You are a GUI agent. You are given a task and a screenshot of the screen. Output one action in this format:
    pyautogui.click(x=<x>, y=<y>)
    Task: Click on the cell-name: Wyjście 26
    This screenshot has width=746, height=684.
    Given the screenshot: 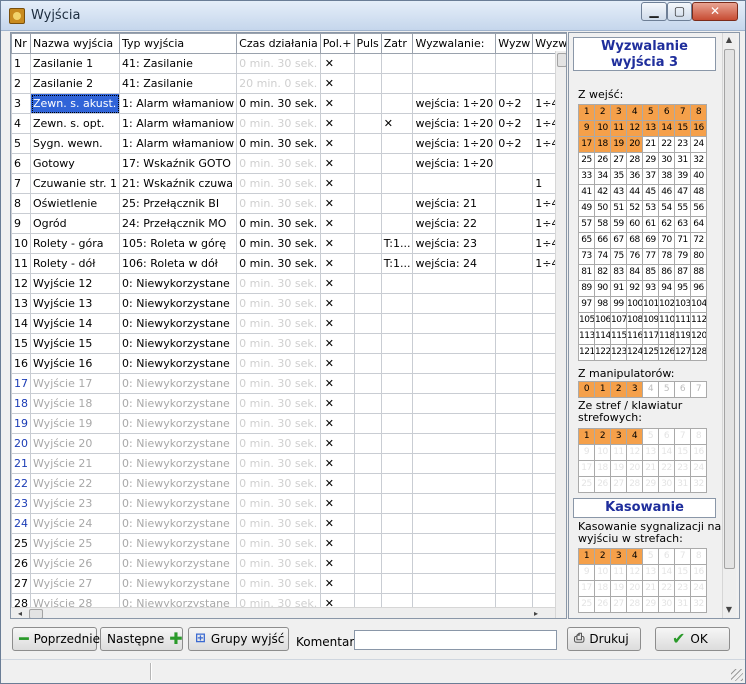 What is the action you would take?
    pyautogui.click(x=75, y=563)
    